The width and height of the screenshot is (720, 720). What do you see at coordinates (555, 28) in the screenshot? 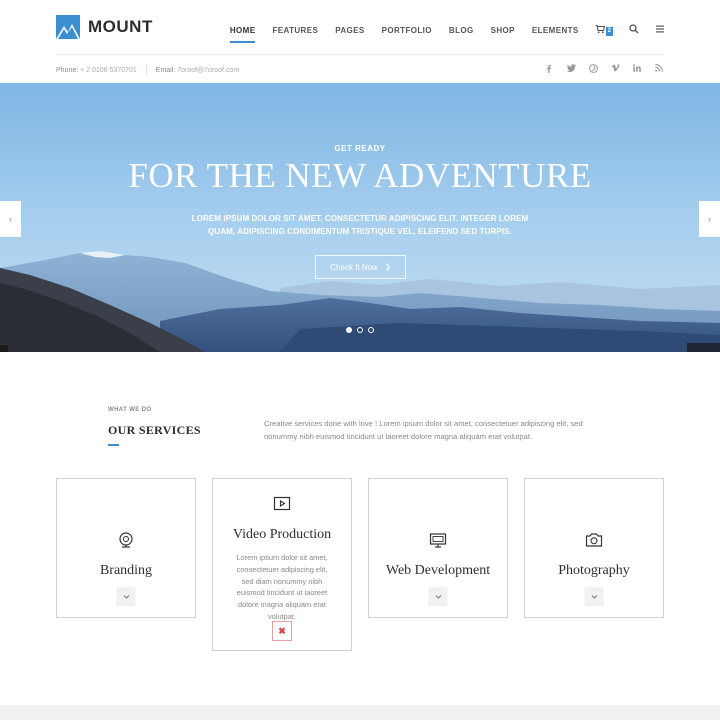
I see `nav-item-elements: ELEMENTS` at bounding box center [555, 28].